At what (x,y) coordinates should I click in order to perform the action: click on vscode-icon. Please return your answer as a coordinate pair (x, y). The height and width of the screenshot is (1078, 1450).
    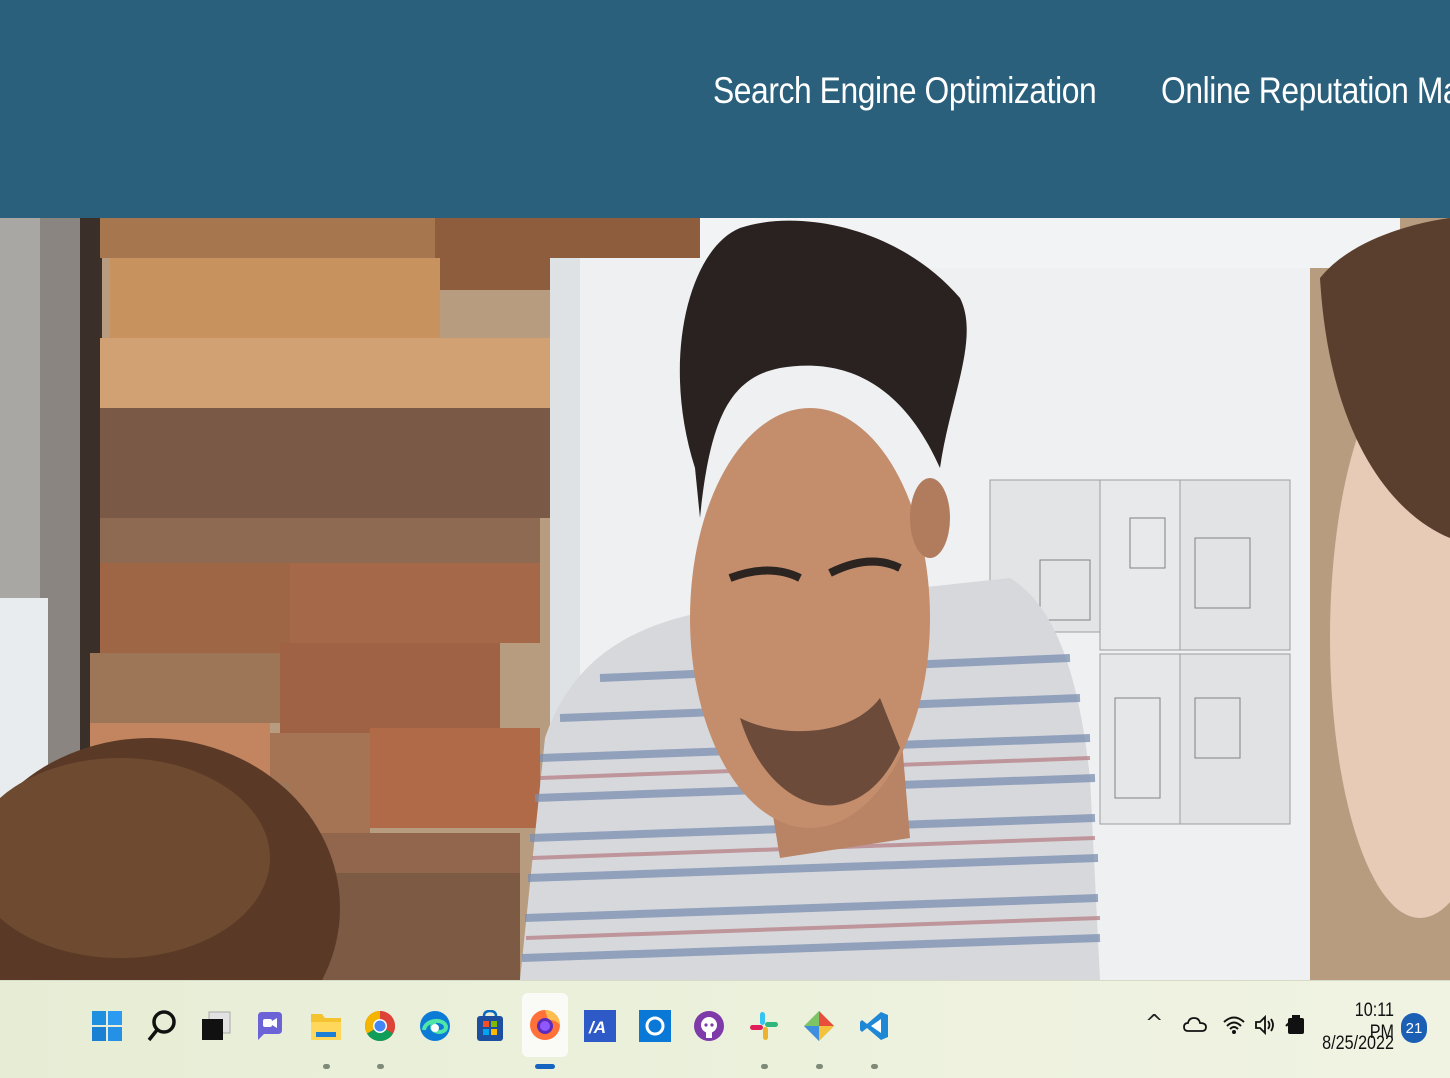
    Looking at the image, I should click on (874, 1026).